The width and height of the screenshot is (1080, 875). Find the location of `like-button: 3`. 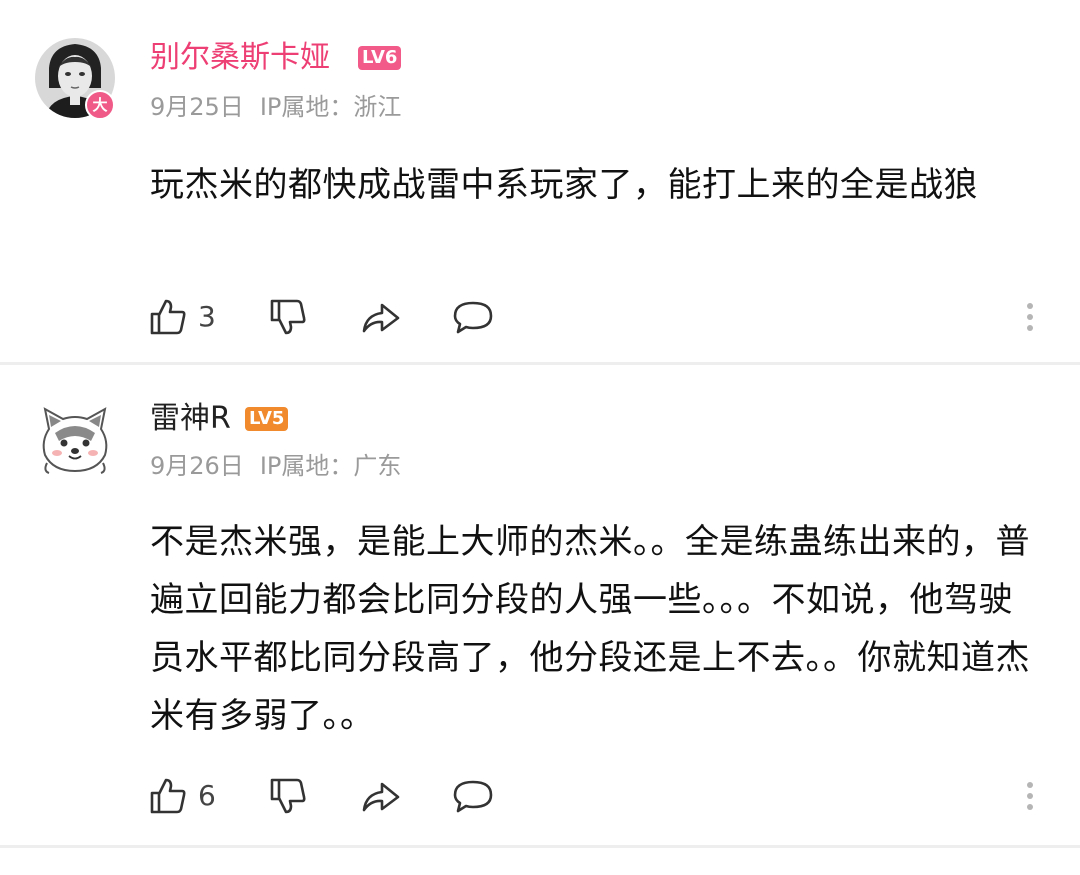

like-button: 3 is located at coordinates (208, 317).